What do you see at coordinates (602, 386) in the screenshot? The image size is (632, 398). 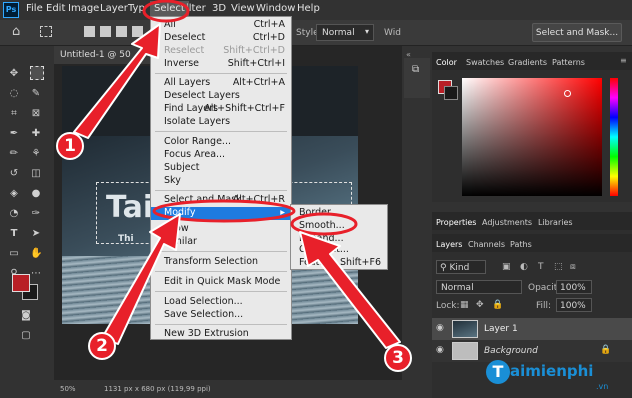 I see `watermark-sub: .vn` at bounding box center [602, 386].